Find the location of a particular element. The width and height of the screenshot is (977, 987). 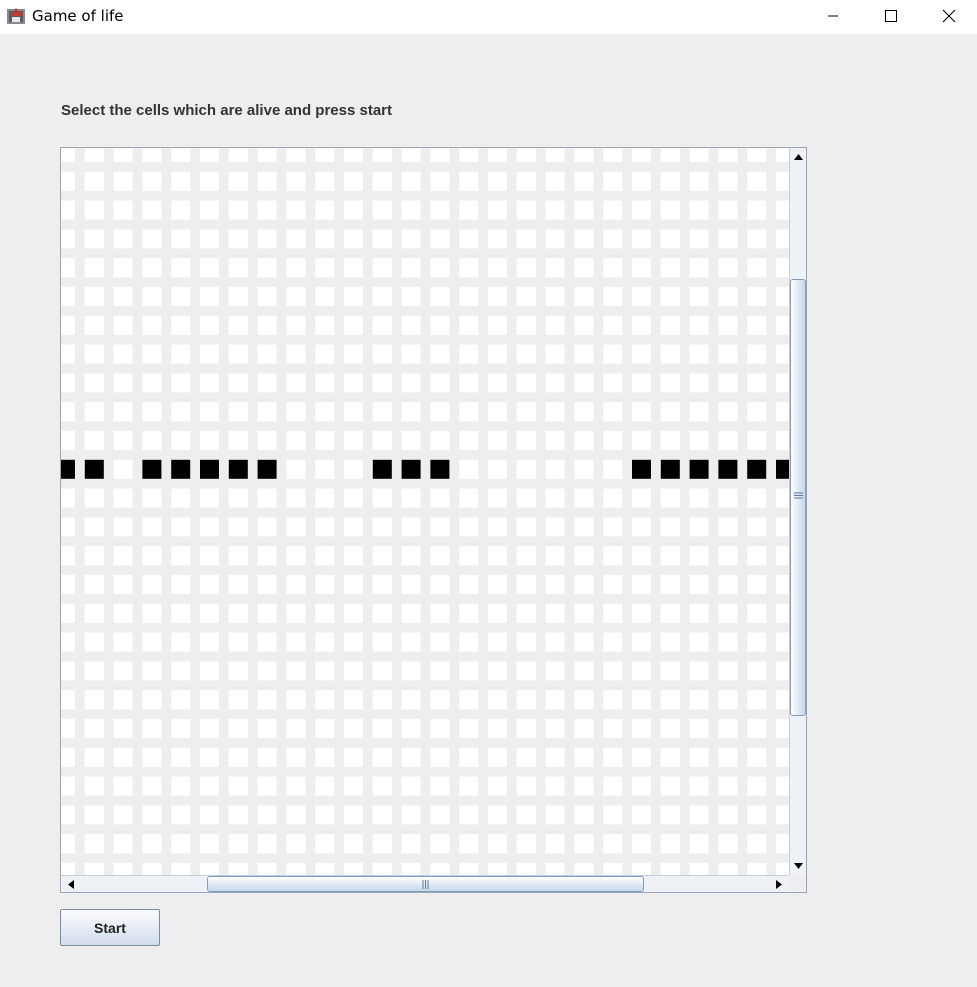

vertical-scrollbar is located at coordinates (797, 511).